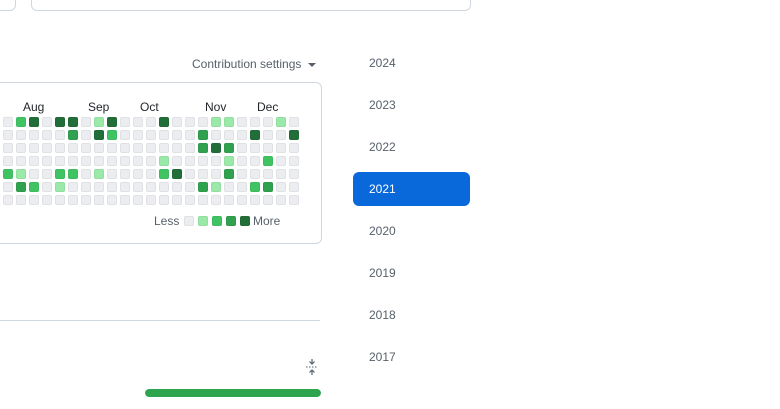  Describe the element at coordinates (411, 105) in the screenshot. I see `year-link-2023: 2023` at that location.